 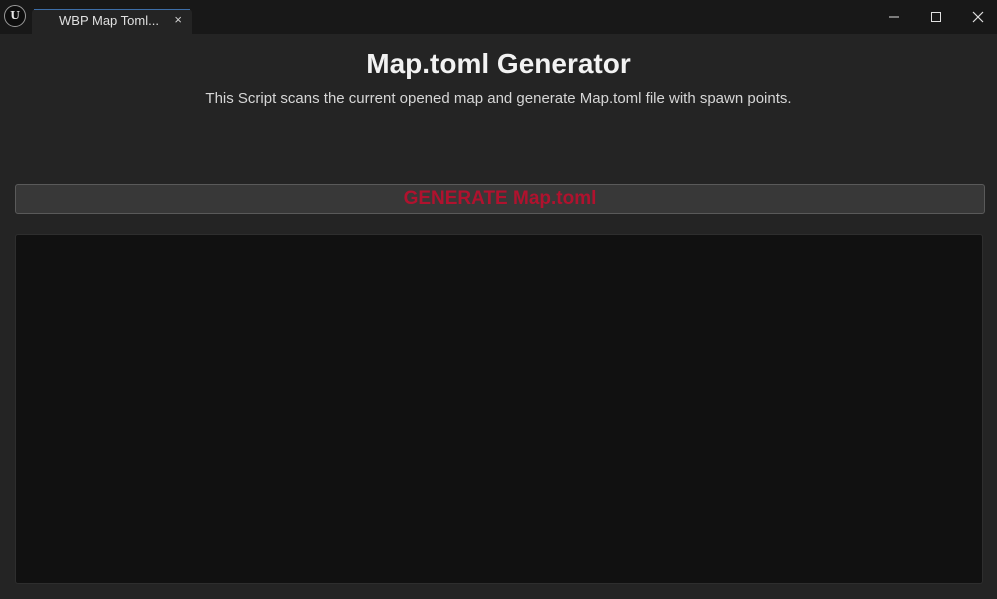 I want to click on unreal-engine-logo-icon: U, so click(x=15, y=16).